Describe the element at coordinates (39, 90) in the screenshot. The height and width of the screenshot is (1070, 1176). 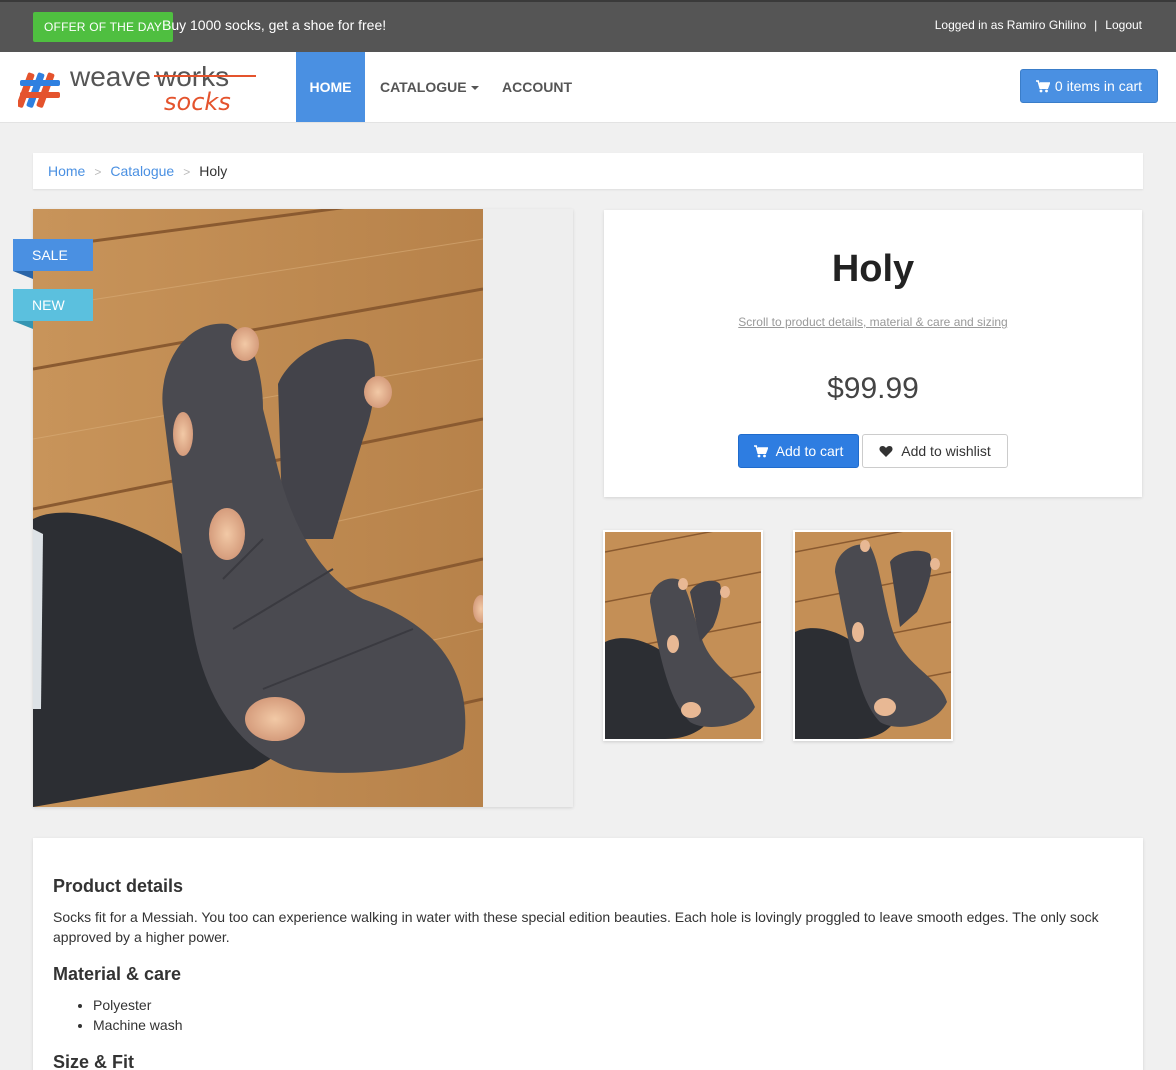
I see `weaveworks-logo-icon` at that location.